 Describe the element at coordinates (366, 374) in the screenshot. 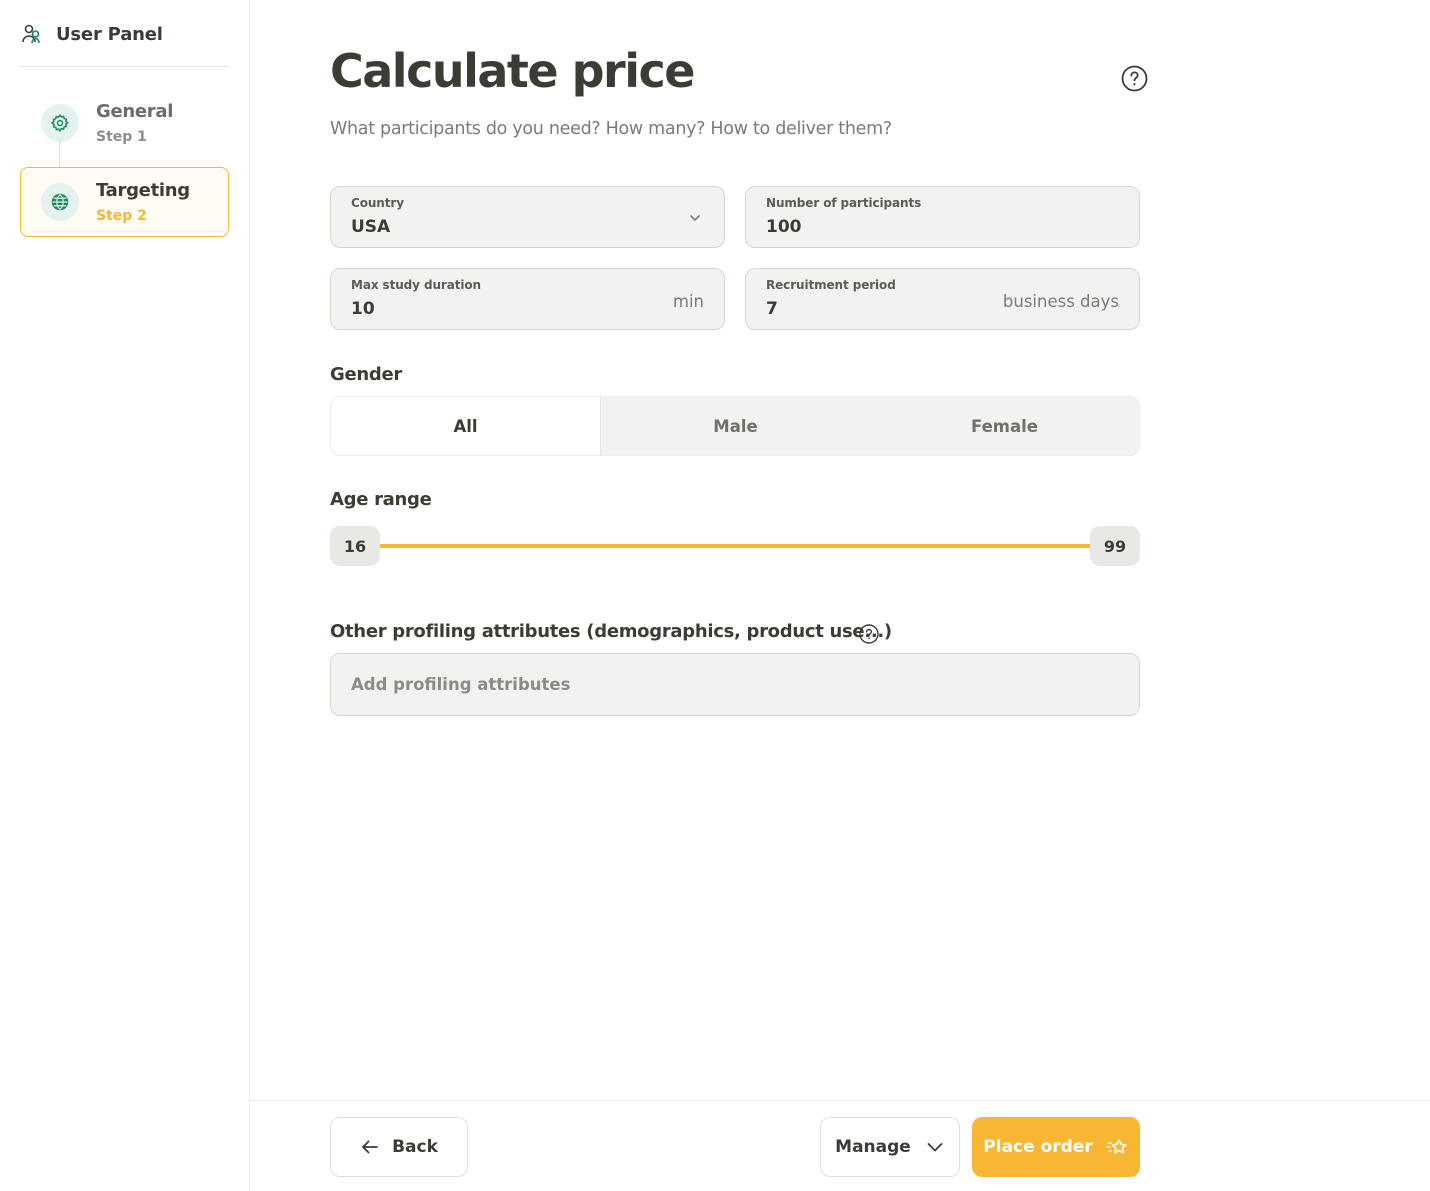

I see `gender-label: Gender` at that location.